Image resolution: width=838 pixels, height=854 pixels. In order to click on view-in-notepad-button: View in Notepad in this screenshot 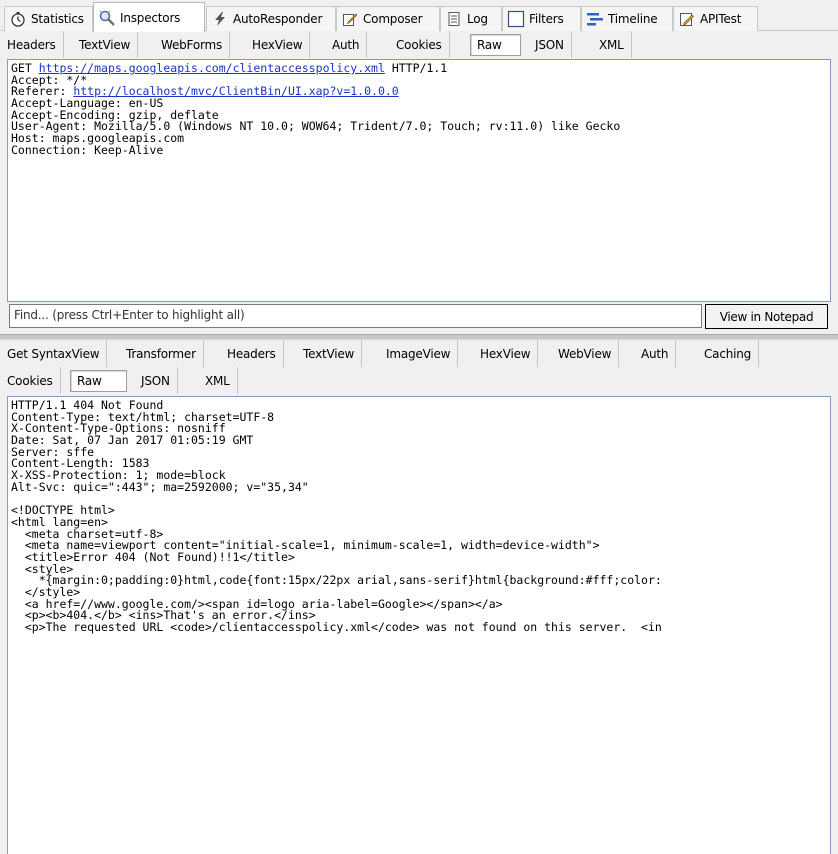, I will do `click(766, 316)`.